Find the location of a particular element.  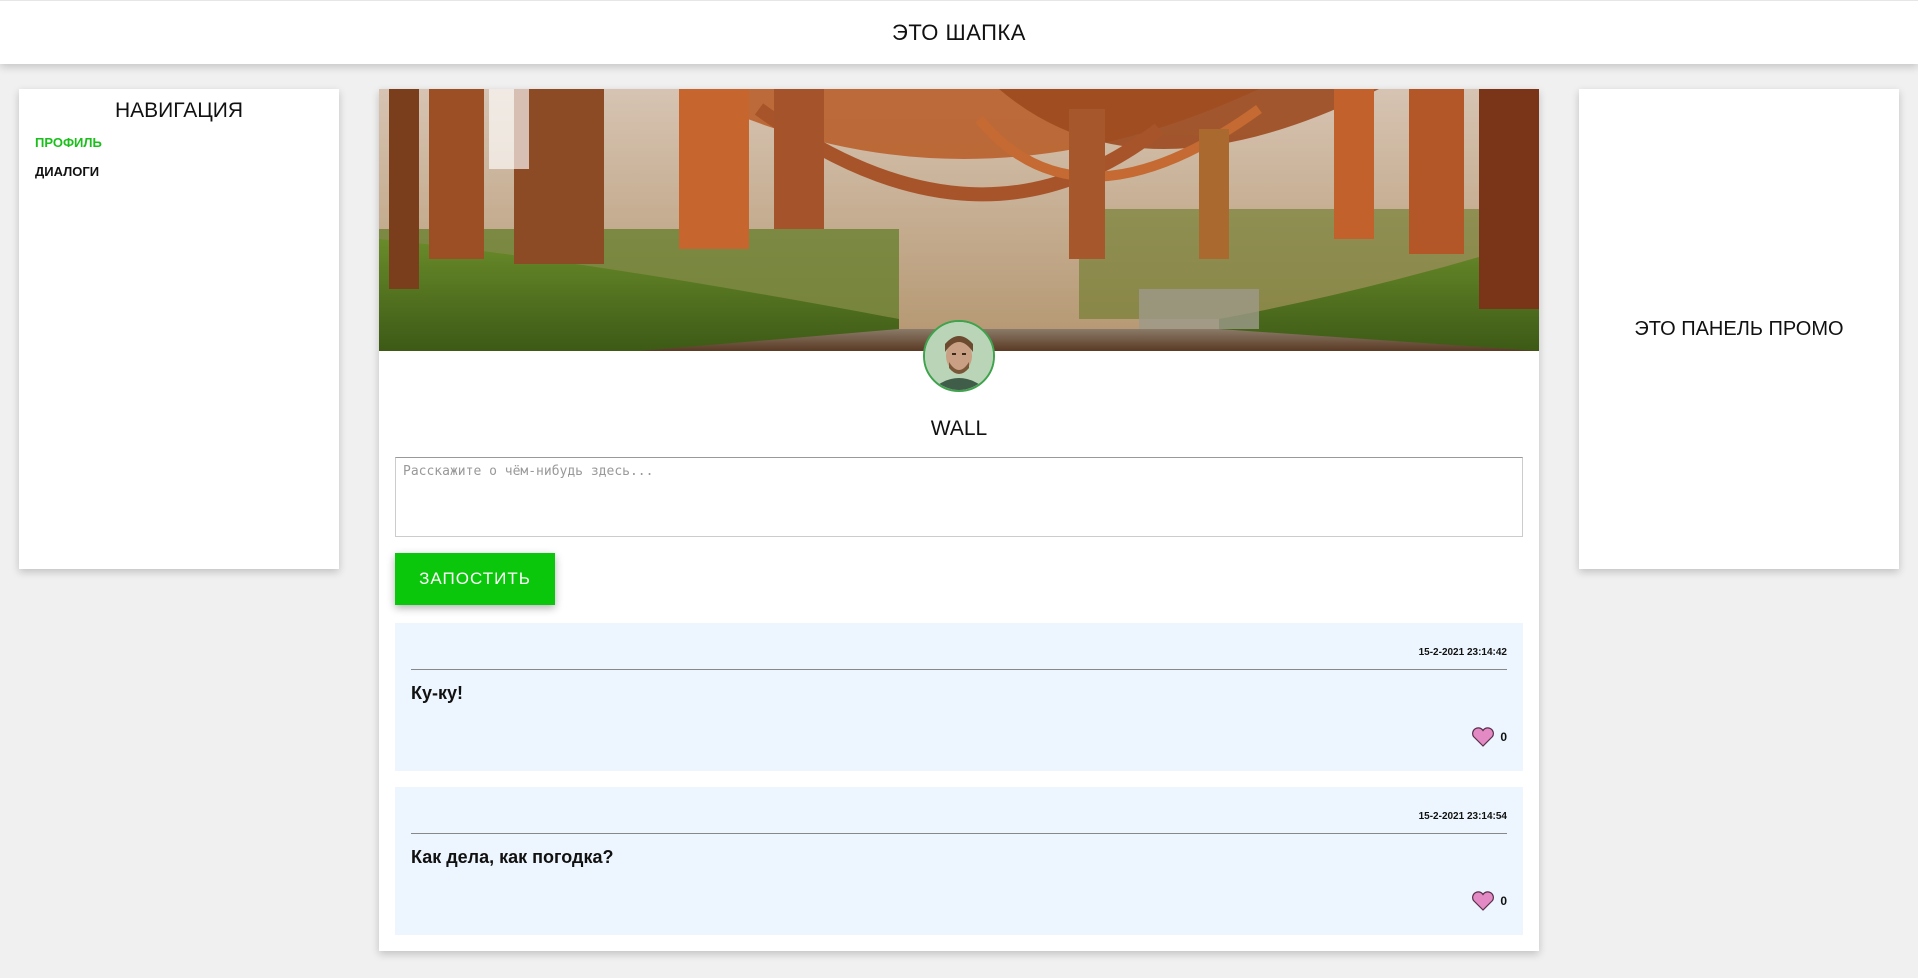

post-date: 15-2-2021 23:14:42 is located at coordinates (1462, 652).